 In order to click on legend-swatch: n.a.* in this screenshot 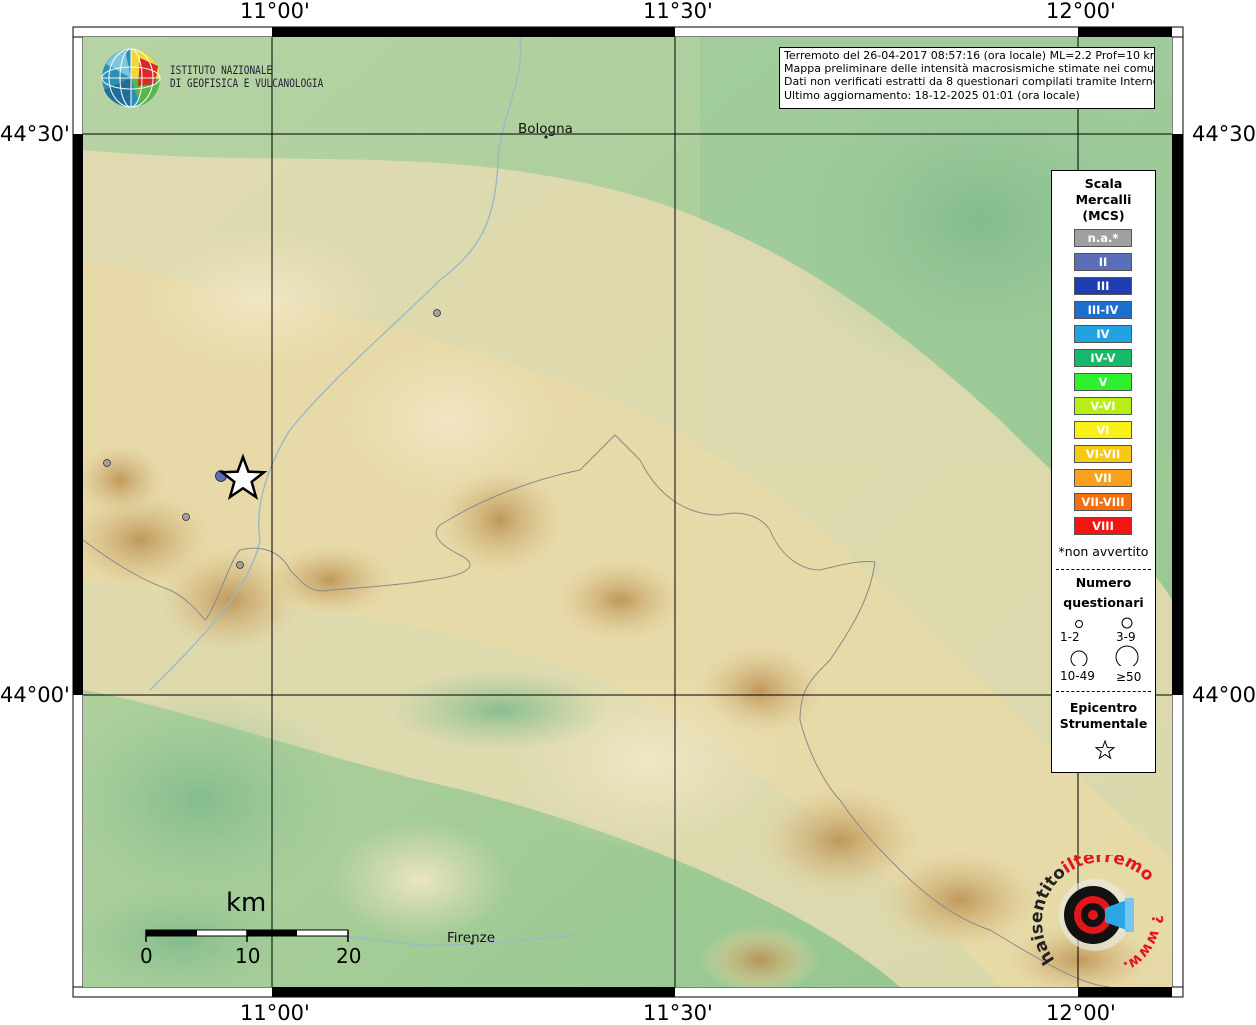, I will do `click(1103, 238)`.